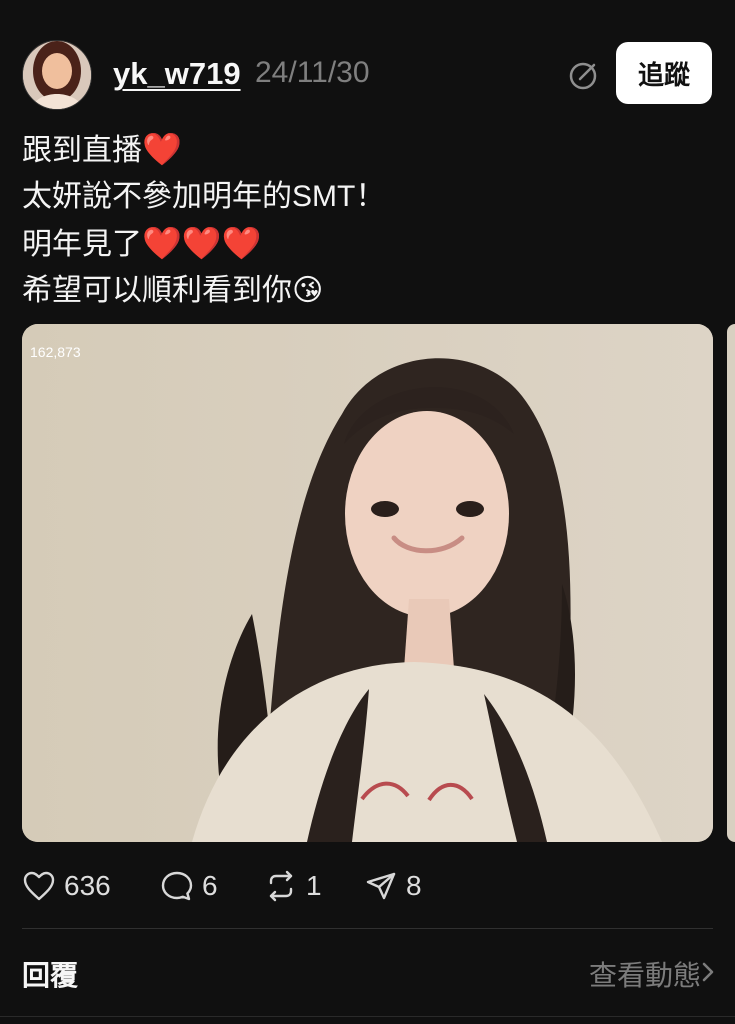 This screenshot has height=1024, width=735. I want to click on kiss-emoji: 😘, so click(308, 290).